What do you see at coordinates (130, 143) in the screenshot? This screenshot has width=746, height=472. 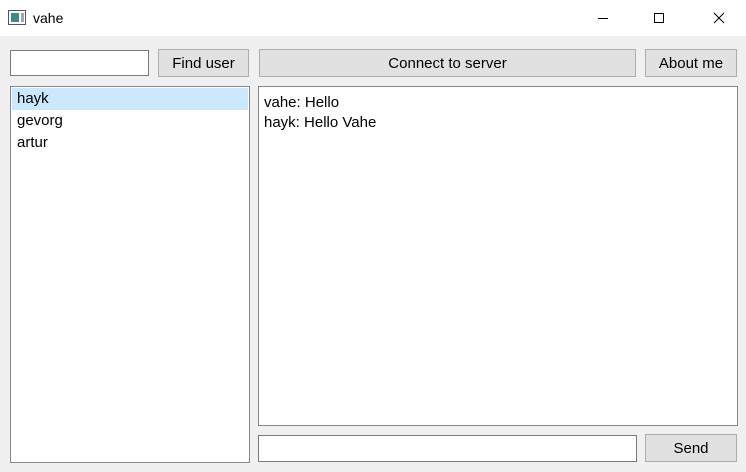 I see `list-item: artur` at bounding box center [130, 143].